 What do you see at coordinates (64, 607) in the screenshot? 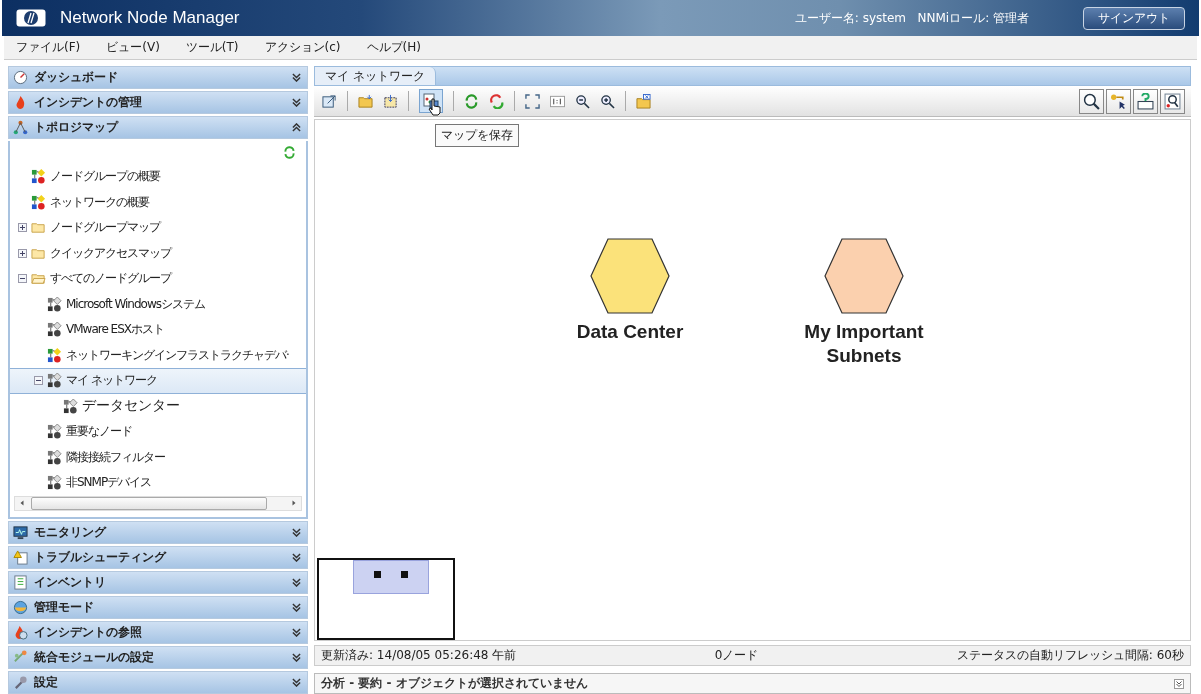
I see `section-title: 管理モード` at bounding box center [64, 607].